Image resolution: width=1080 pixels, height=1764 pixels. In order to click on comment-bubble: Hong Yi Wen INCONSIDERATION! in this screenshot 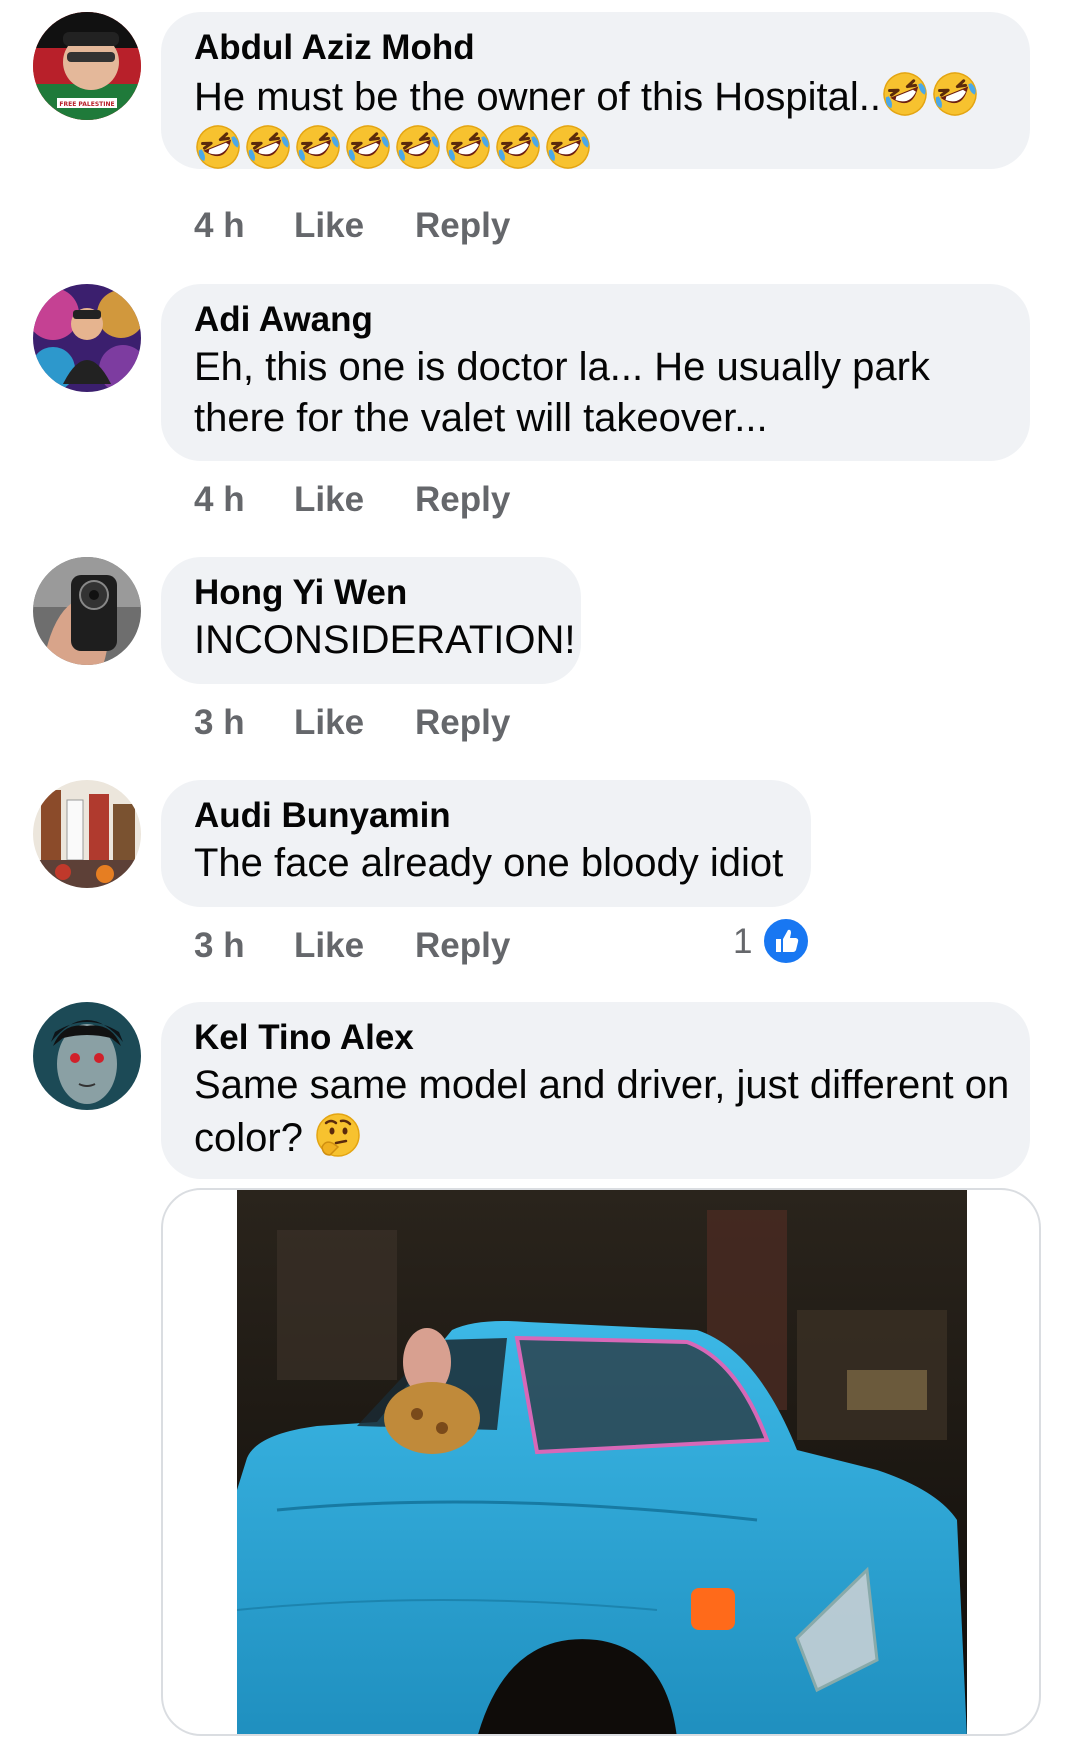, I will do `click(371, 620)`.